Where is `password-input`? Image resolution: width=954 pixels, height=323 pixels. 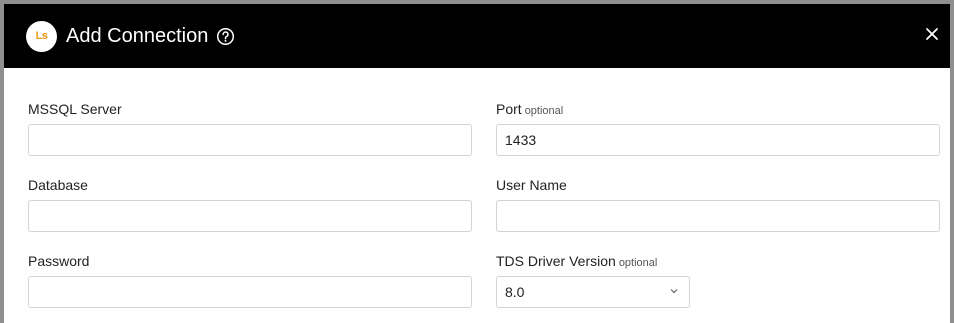
password-input is located at coordinates (250, 292).